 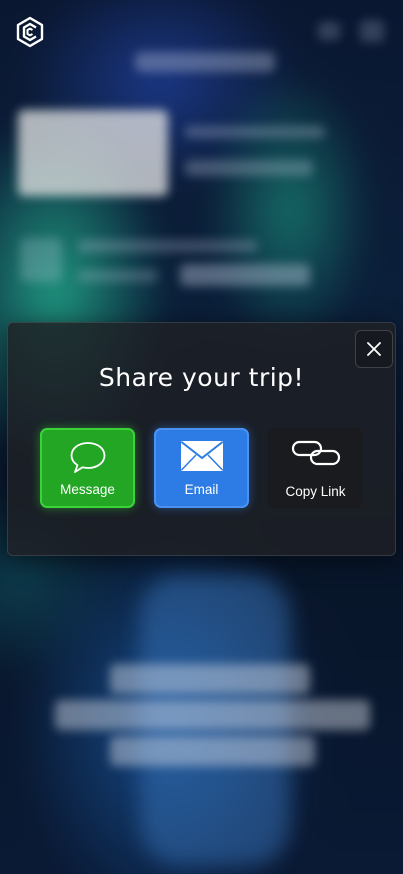 What do you see at coordinates (87, 458) in the screenshot?
I see `chat-bubble-icon` at bounding box center [87, 458].